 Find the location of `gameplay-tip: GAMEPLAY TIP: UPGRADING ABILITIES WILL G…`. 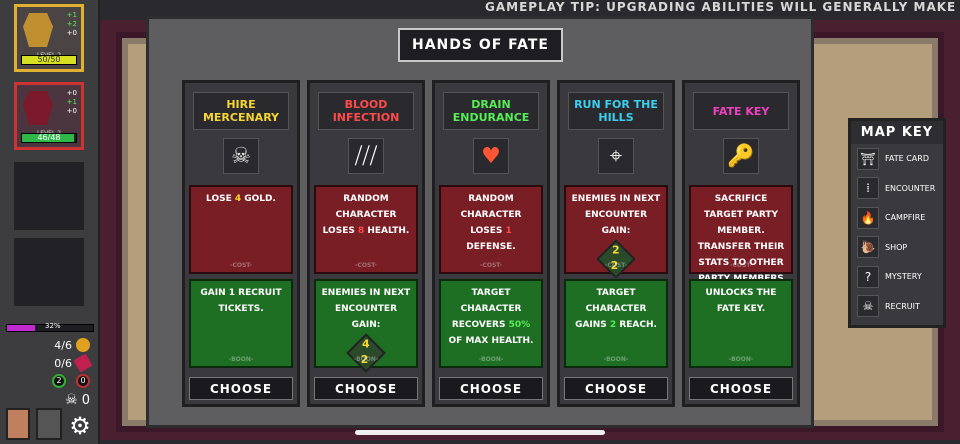

gameplay-tip: GAMEPLAY TIP: UPGRADING ABILITIES WILL G… is located at coordinates (722, 7).